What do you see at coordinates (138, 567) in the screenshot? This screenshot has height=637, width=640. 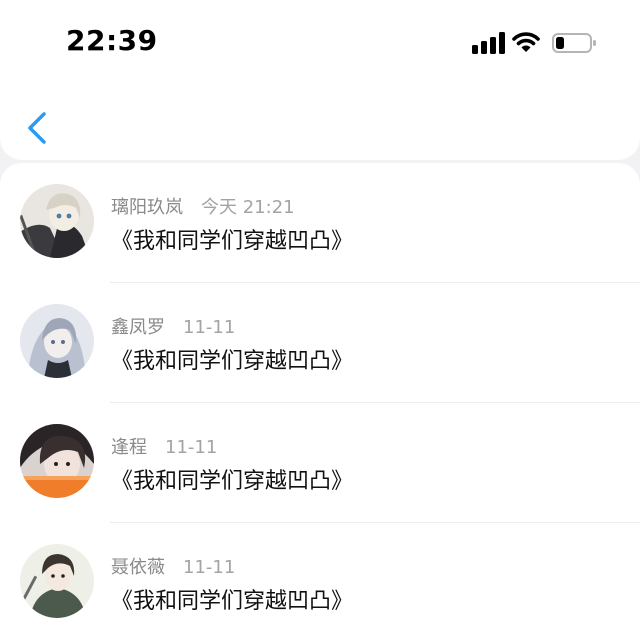 I see `sender-name: 聂依薇` at bounding box center [138, 567].